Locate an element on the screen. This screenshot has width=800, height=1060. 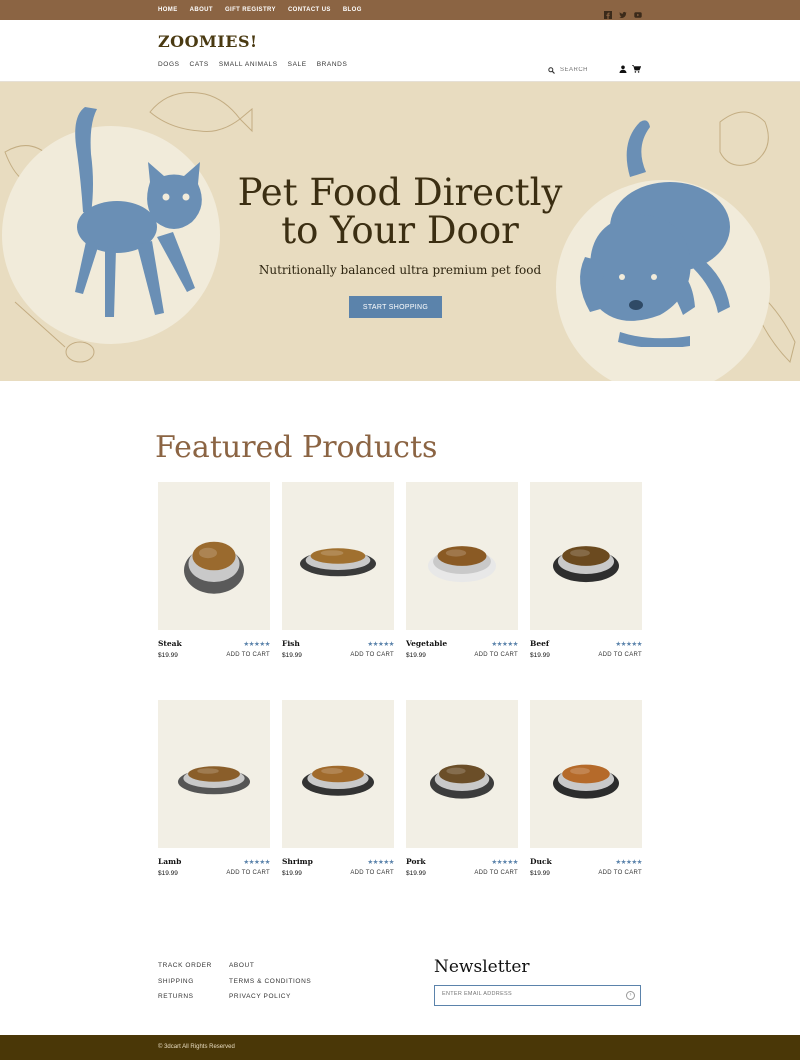
product-card: Shrimp ★★★★★ $19.99 ADD TO CART is located at coordinates (338, 788).